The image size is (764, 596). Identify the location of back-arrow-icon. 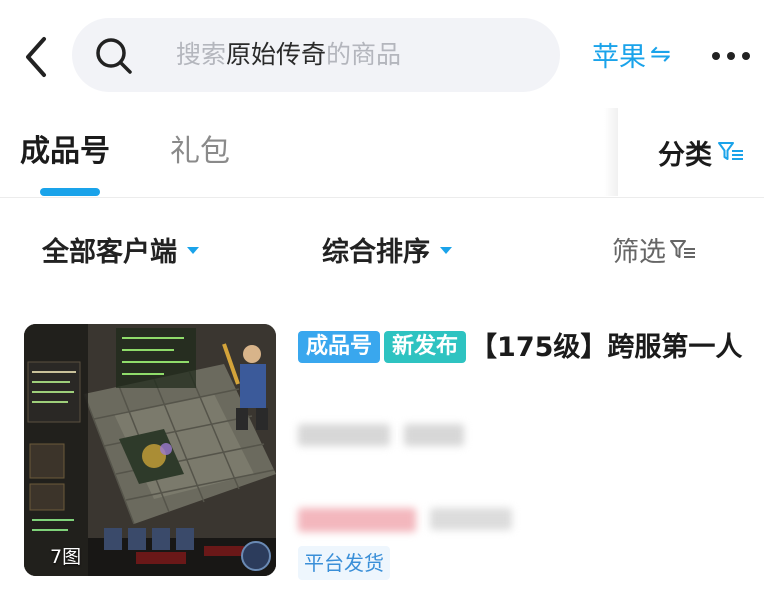
(36, 57).